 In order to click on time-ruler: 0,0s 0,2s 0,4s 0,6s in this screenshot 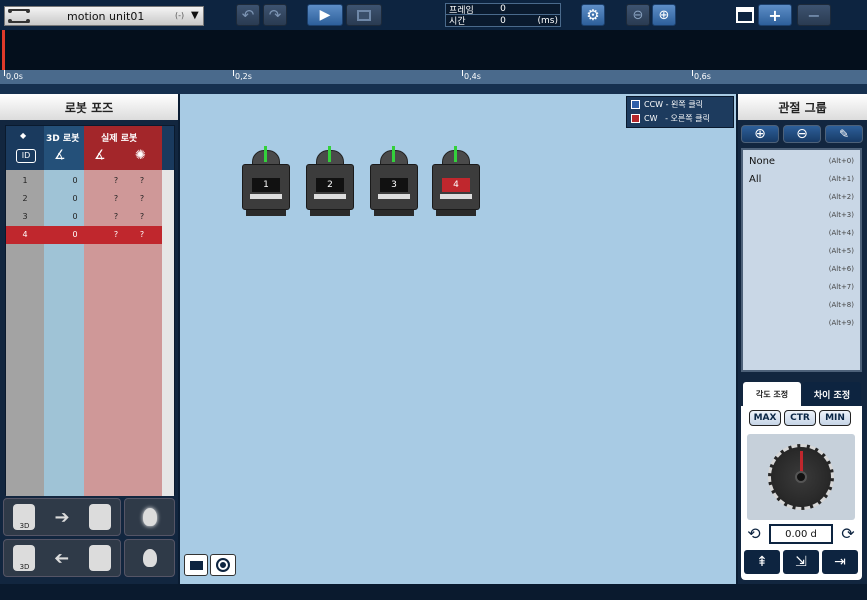, I will do `click(433, 77)`.